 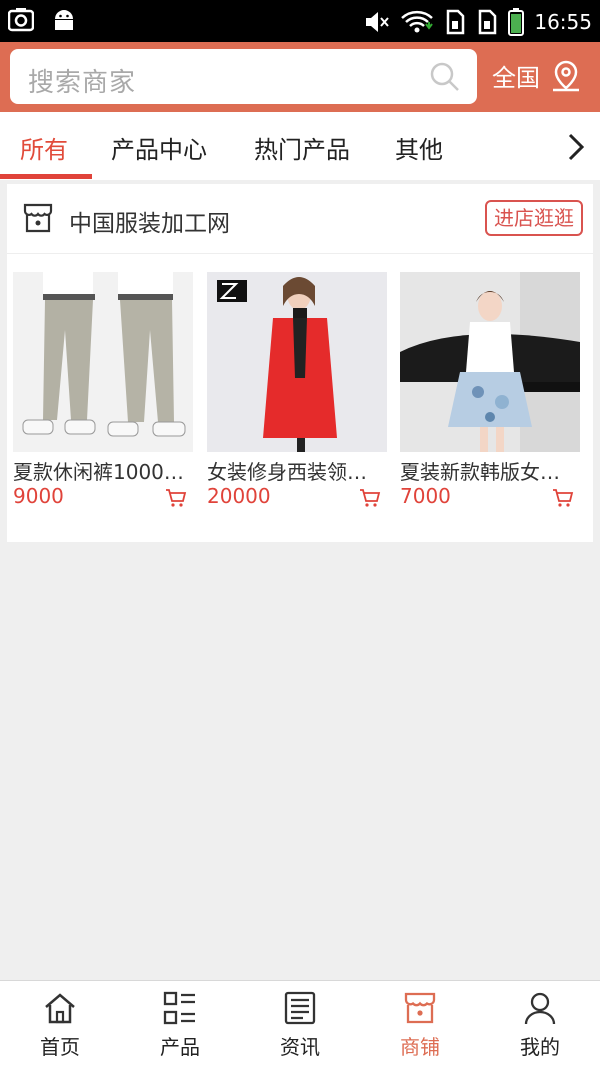 I want to click on bottom-nav: 首页 产品 资讯 商铺 我的, so click(x=300, y=1023).